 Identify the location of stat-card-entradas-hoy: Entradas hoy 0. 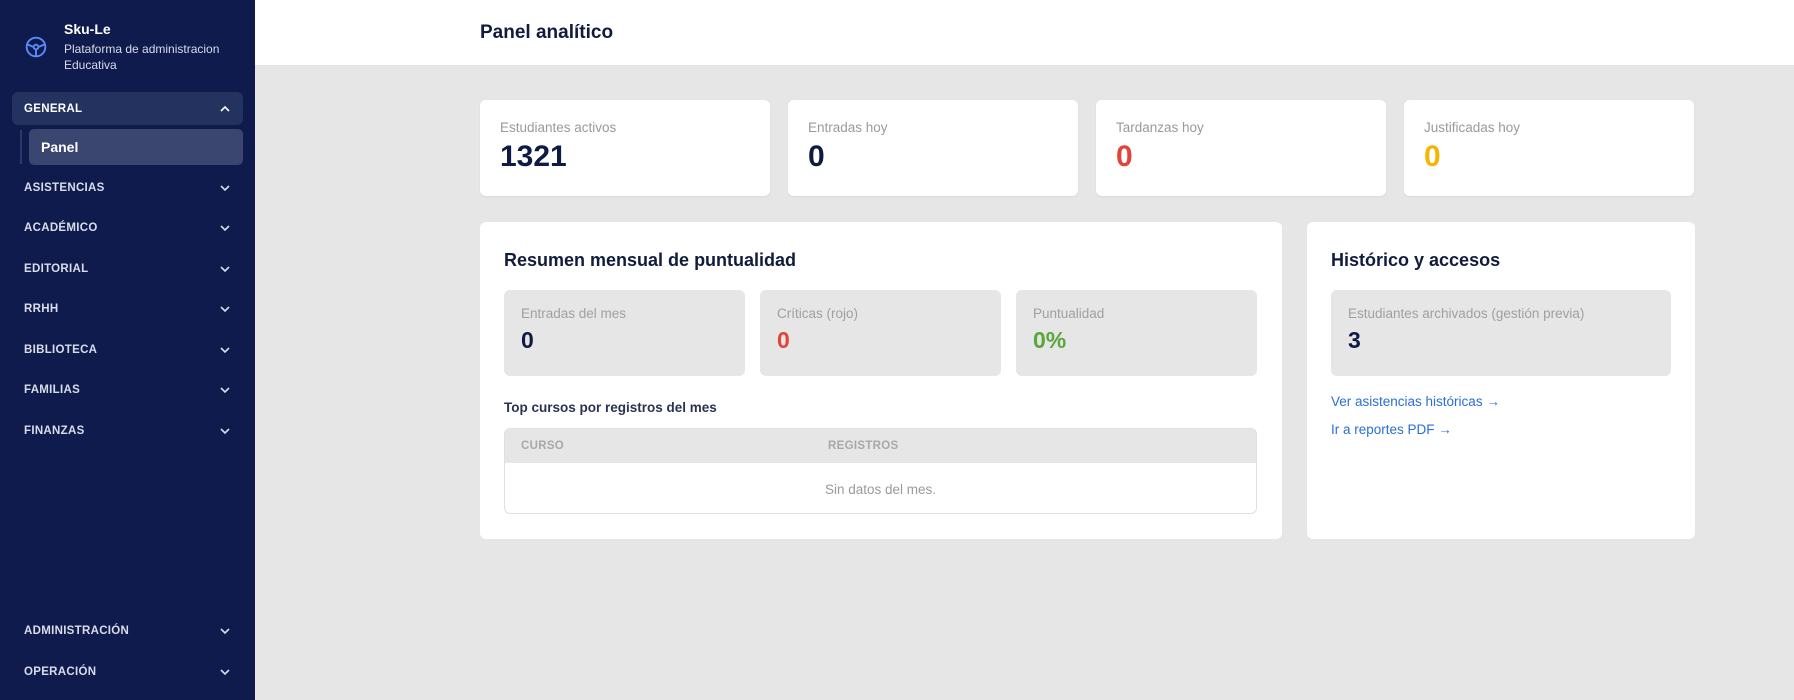
(933, 148).